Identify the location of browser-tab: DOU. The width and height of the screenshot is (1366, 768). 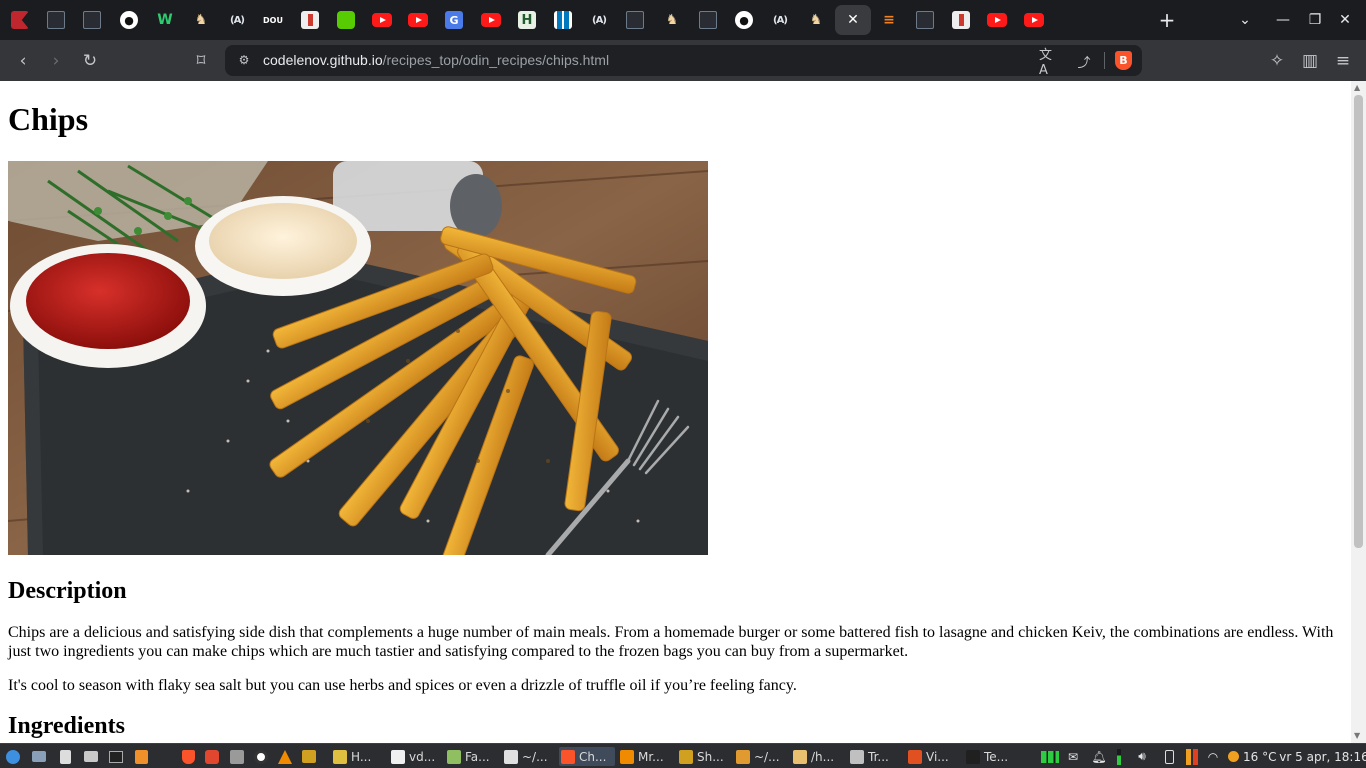
(273, 20).